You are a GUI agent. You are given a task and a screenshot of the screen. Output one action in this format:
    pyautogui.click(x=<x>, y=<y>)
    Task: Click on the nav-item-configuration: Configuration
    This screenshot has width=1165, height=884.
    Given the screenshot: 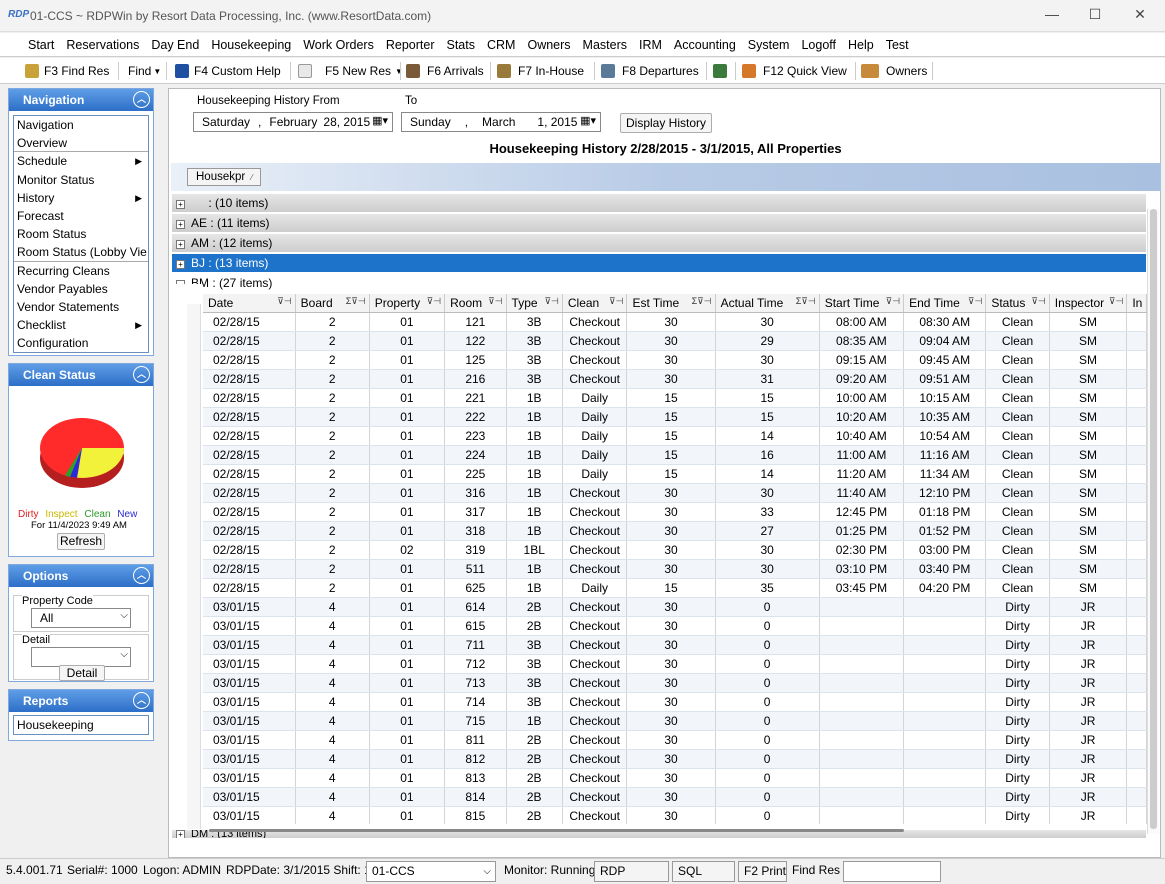 What is the action you would take?
    pyautogui.click(x=81, y=343)
    